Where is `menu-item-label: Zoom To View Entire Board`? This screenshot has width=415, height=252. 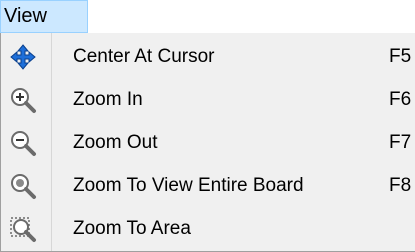 menu-item-label: Zoom To View Entire Board is located at coordinates (188, 185).